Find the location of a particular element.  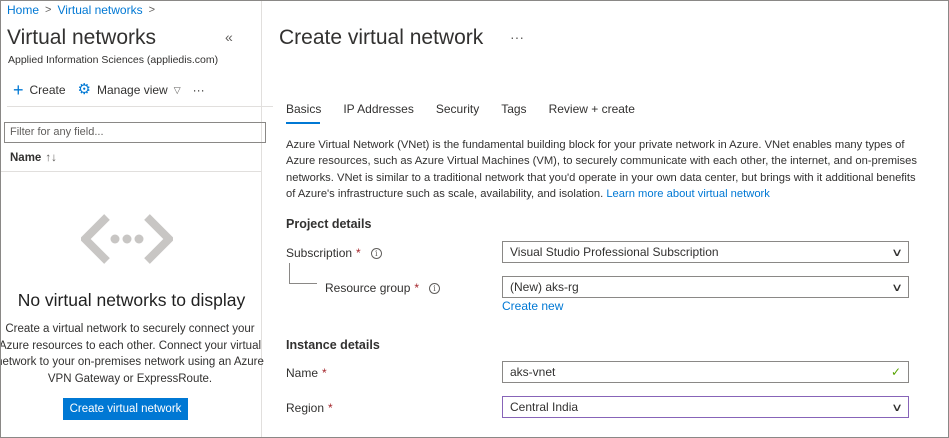

name-value: aks-vnet is located at coordinates (533, 372).